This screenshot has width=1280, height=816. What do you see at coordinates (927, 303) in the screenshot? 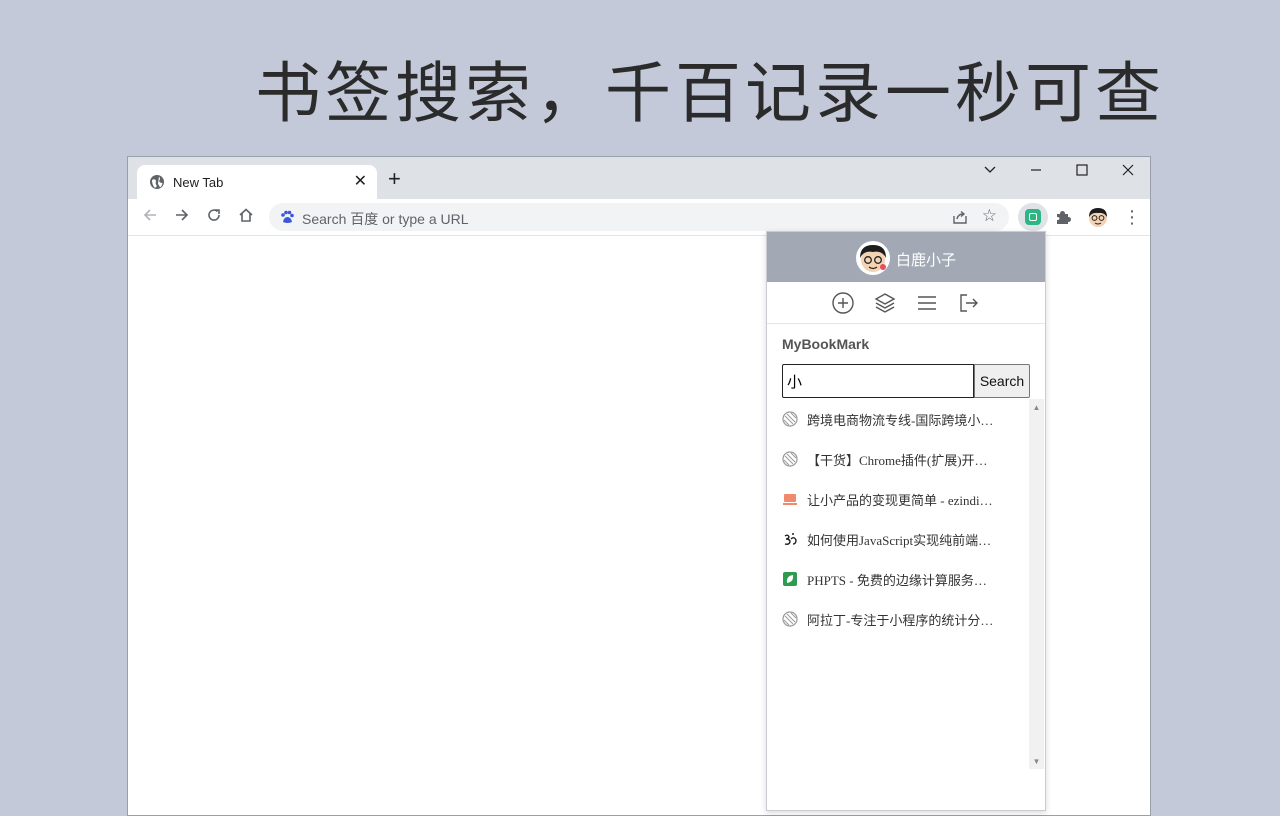
I see `menu-icon` at bounding box center [927, 303].